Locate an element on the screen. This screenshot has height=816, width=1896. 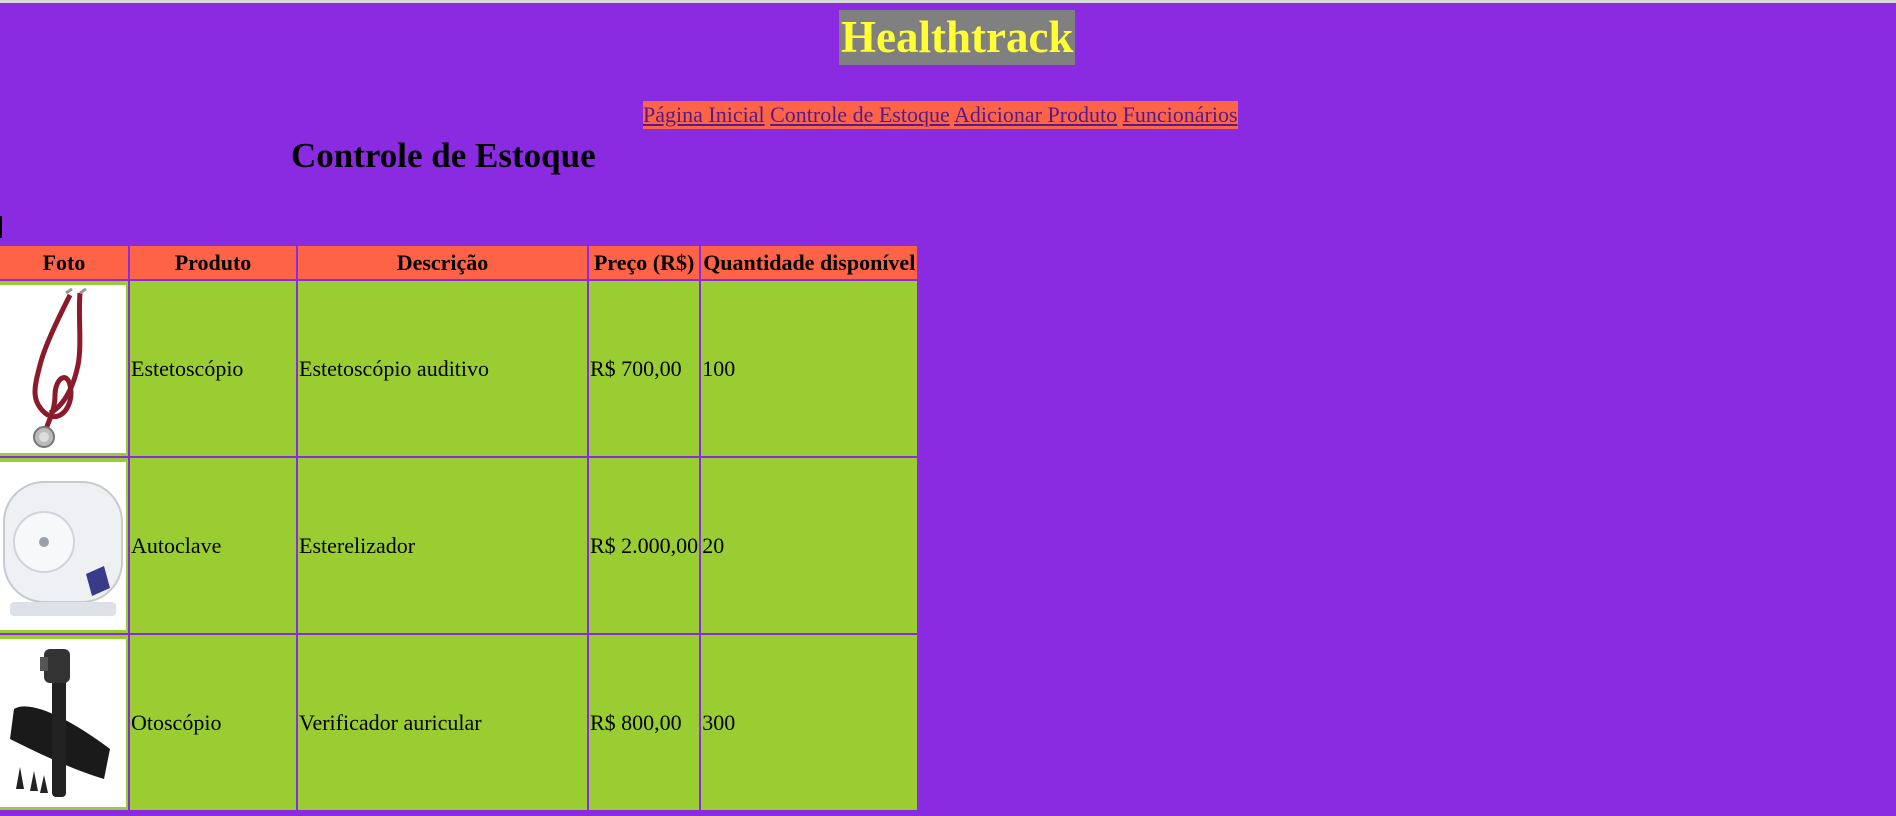
cell-descricao: Estetoscópio auditivo is located at coordinates (442, 368).